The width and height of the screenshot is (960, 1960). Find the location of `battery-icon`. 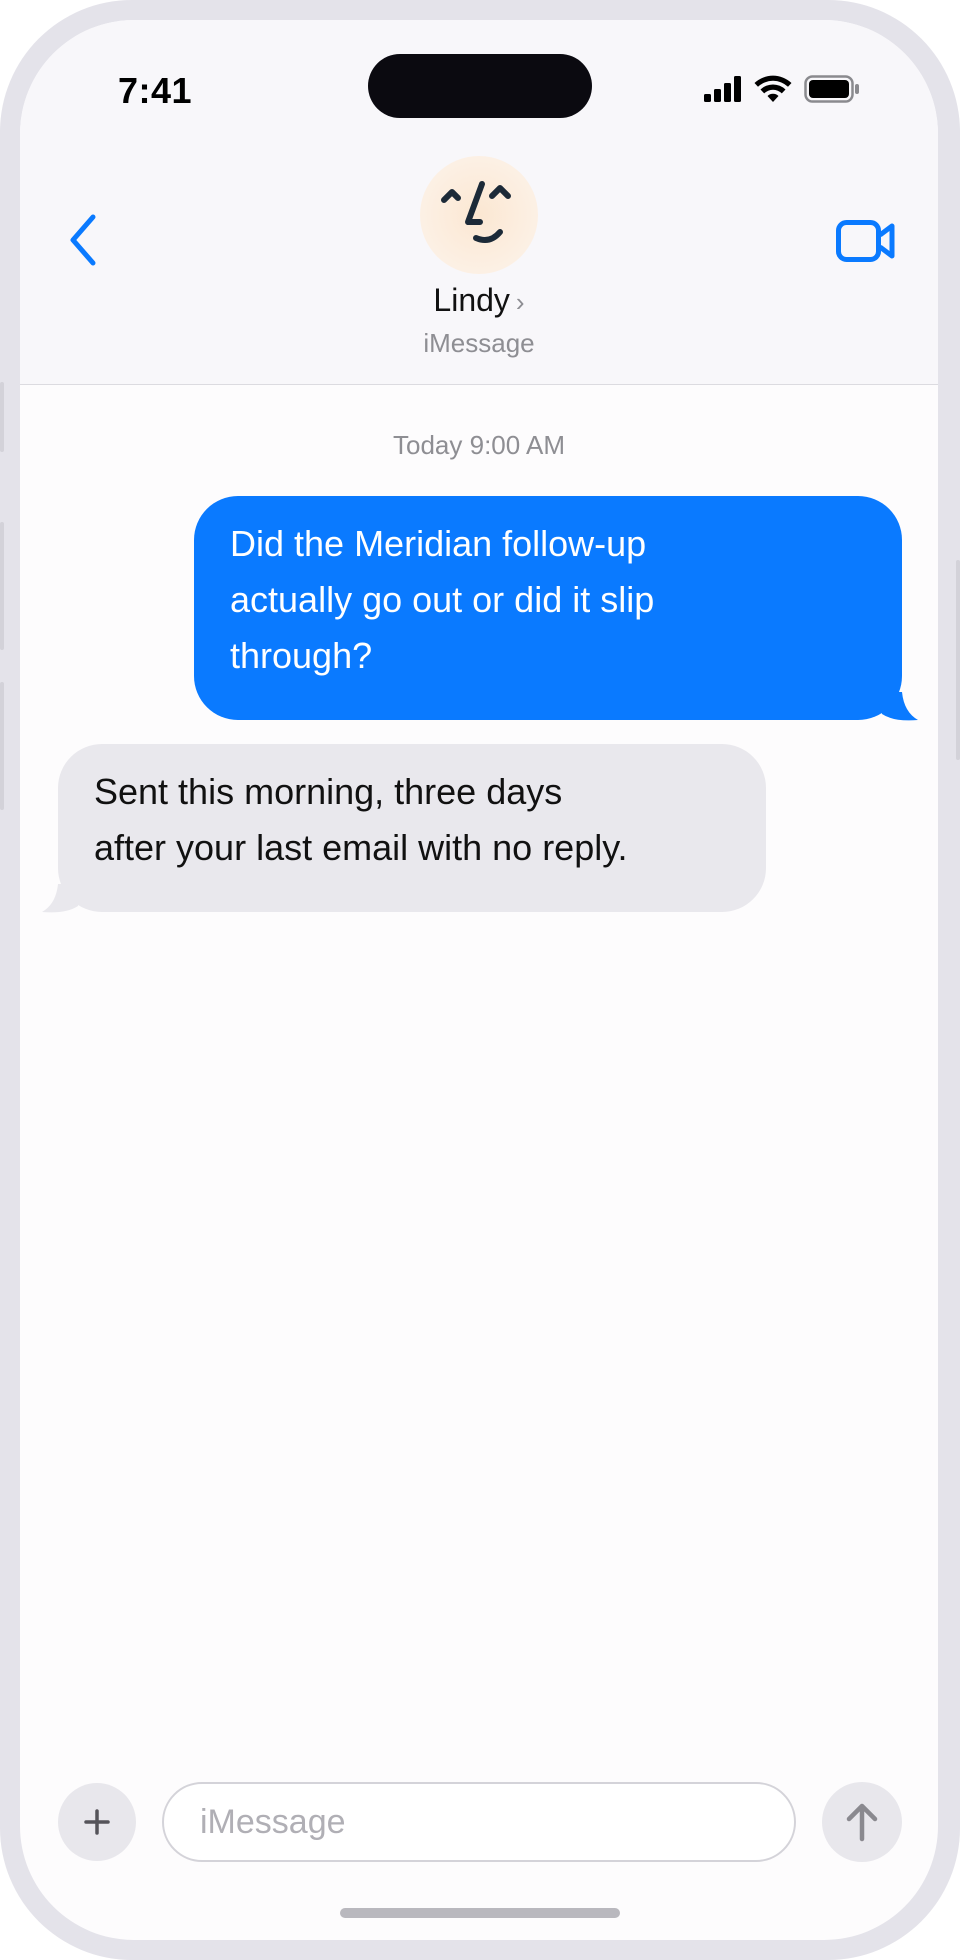

battery-icon is located at coordinates (832, 91).